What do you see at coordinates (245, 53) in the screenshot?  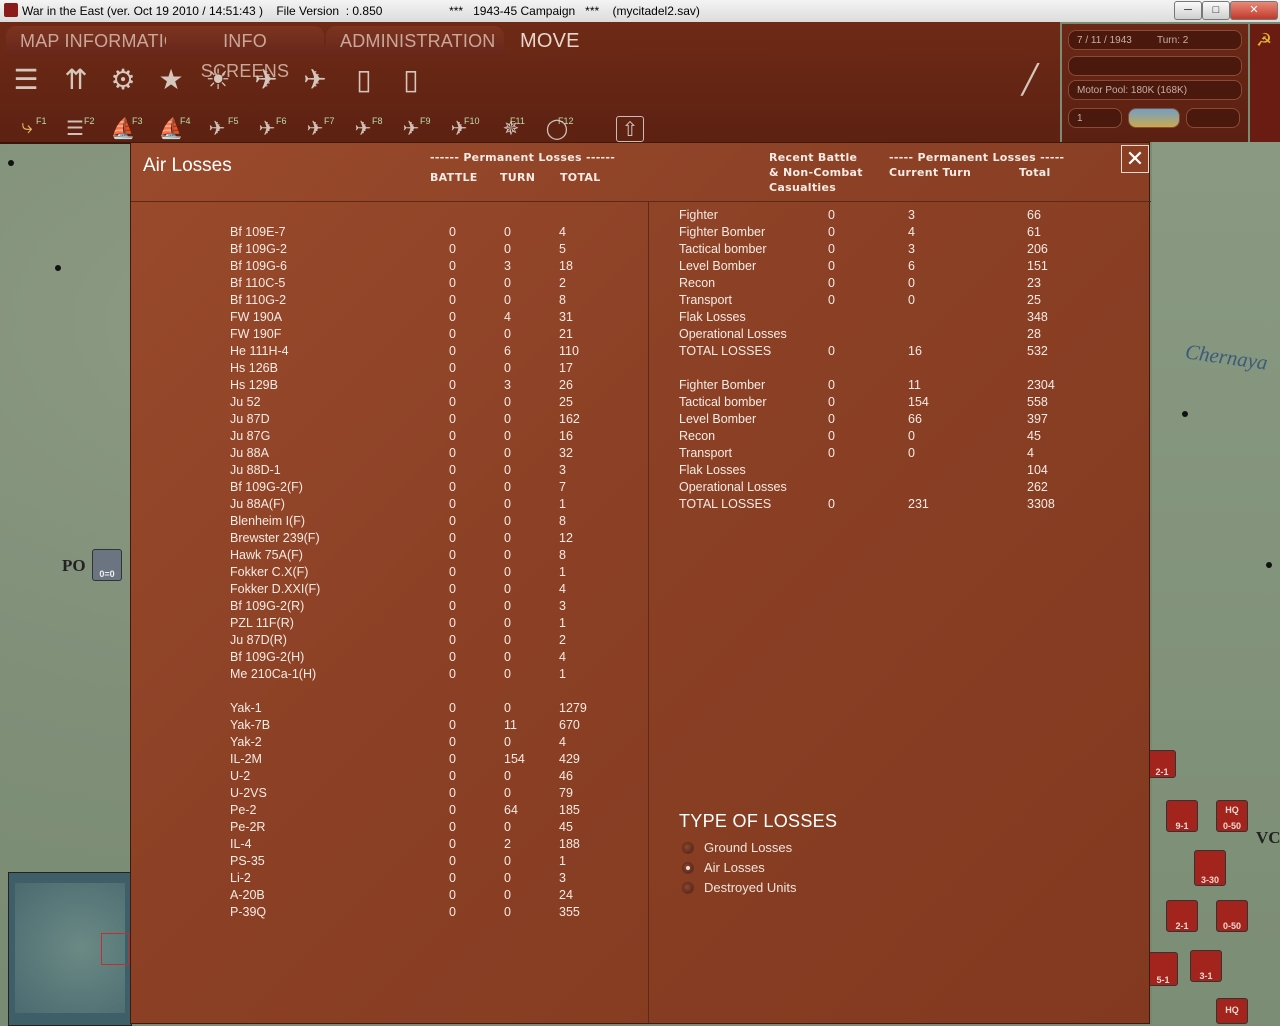 I see `tab-info-screens: INFO SCREENS` at bounding box center [245, 53].